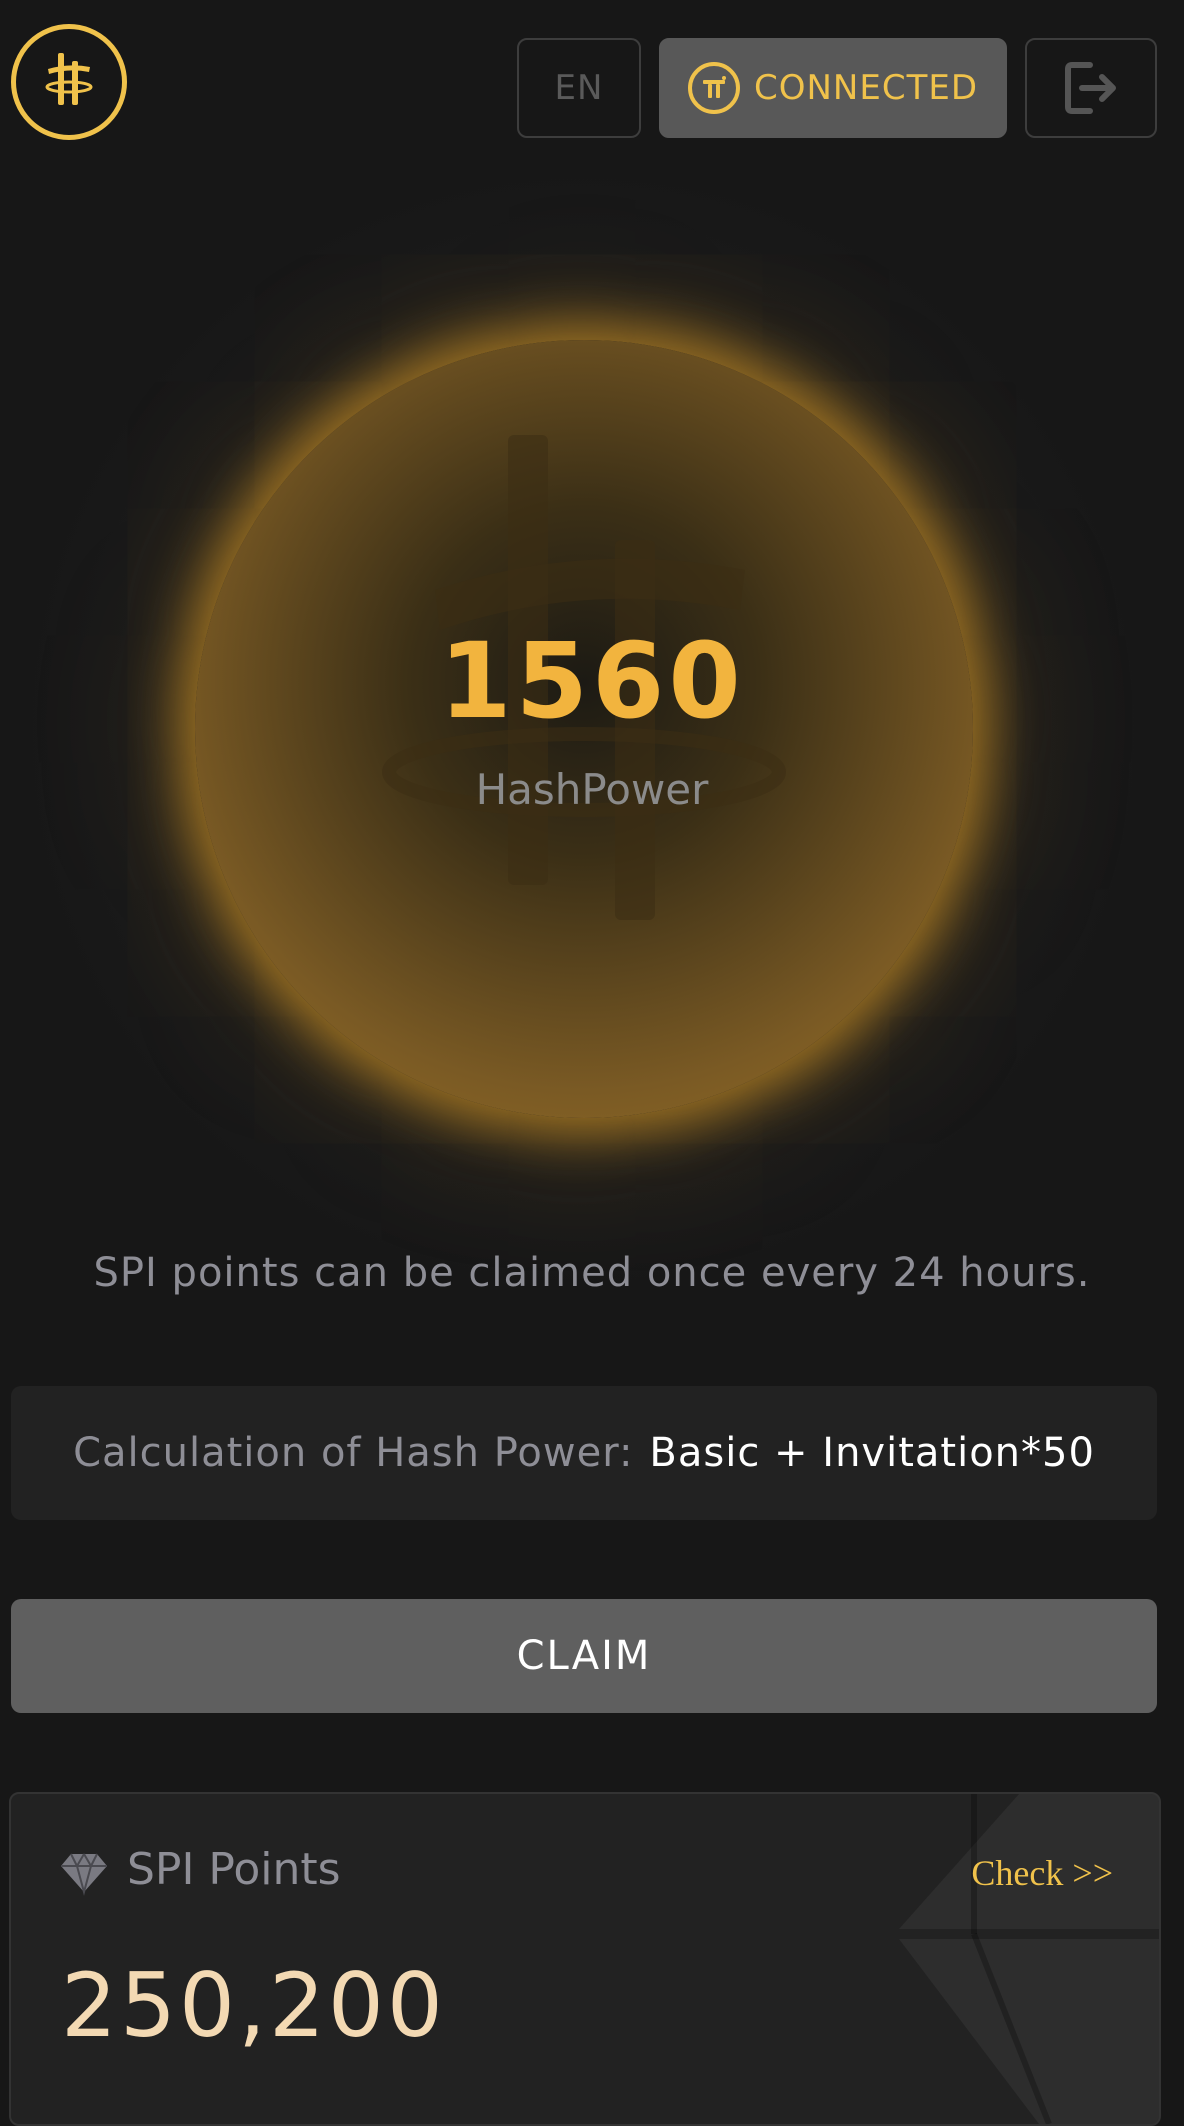 This screenshot has height=2126, width=1184. I want to click on diamond-icon, so click(84, 1874).